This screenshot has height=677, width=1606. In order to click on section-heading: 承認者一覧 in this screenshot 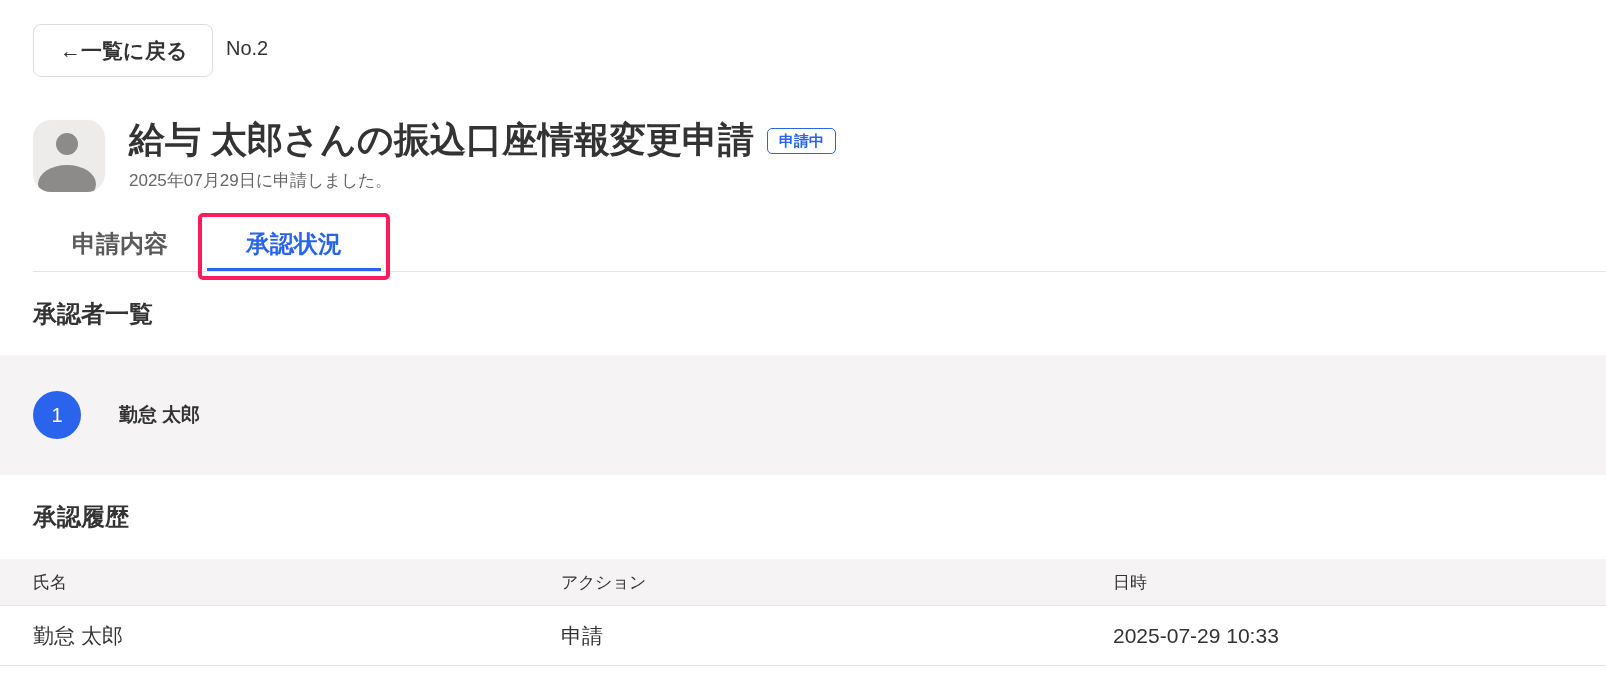, I will do `click(92, 314)`.